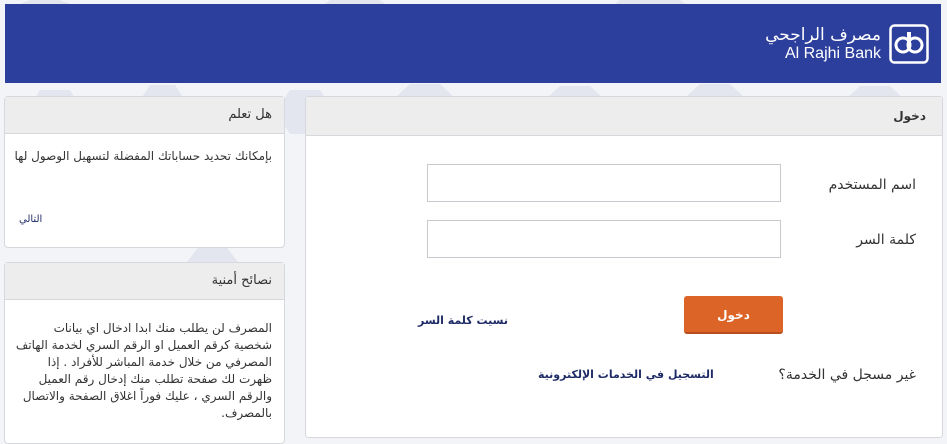 The height and width of the screenshot is (444, 947). What do you see at coordinates (872, 185) in the screenshot?
I see `username-label: اسم المستخدم` at bounding box center [872, 185].